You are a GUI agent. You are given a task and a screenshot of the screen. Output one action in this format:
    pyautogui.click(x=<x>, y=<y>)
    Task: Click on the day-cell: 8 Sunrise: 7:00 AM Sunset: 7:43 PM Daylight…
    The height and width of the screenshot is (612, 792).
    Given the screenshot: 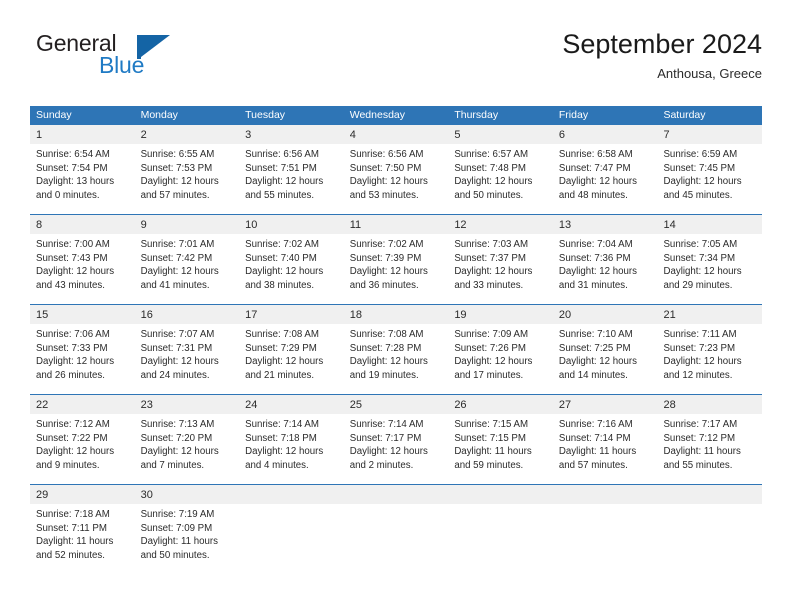 What is the action you would take?
    pyautogui.click(x=82, y=259)
    